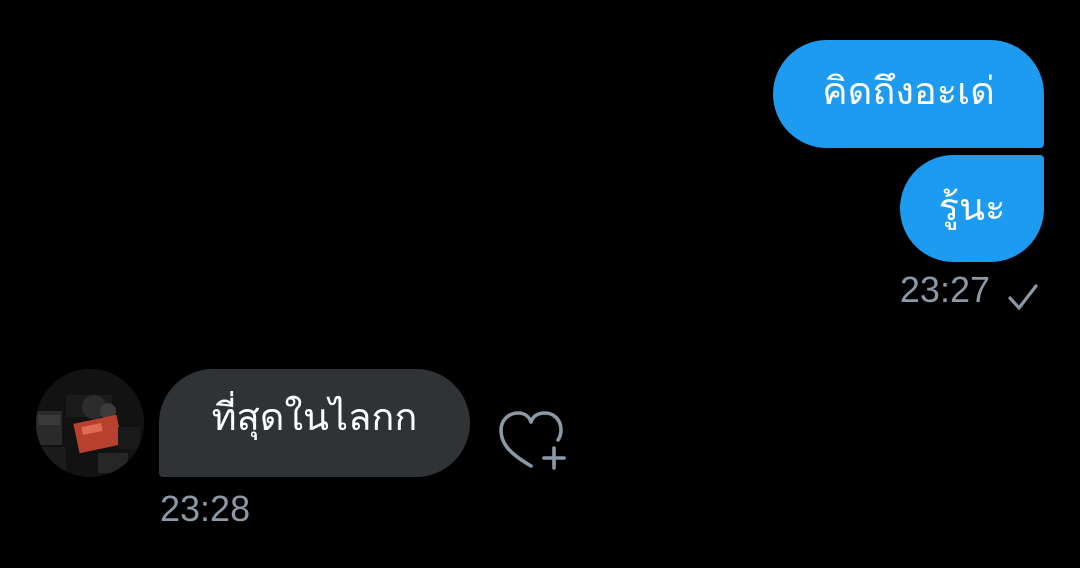 This screenshot has height=568, width=1080. I want to click on checkmark-icon, so click(1023, 297).